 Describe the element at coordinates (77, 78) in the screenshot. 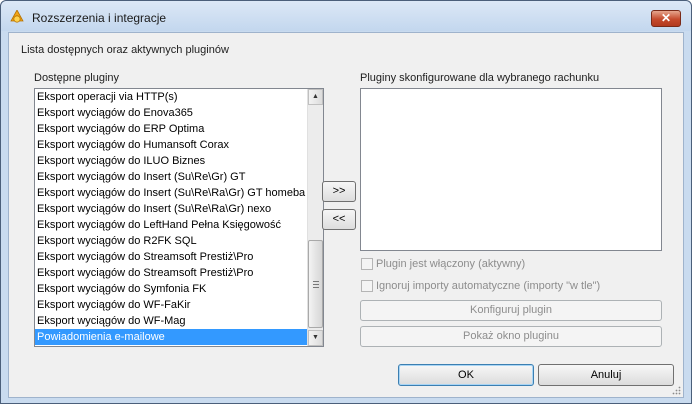

I see `available-plugins-label: Dostępne pluginy` at that location.